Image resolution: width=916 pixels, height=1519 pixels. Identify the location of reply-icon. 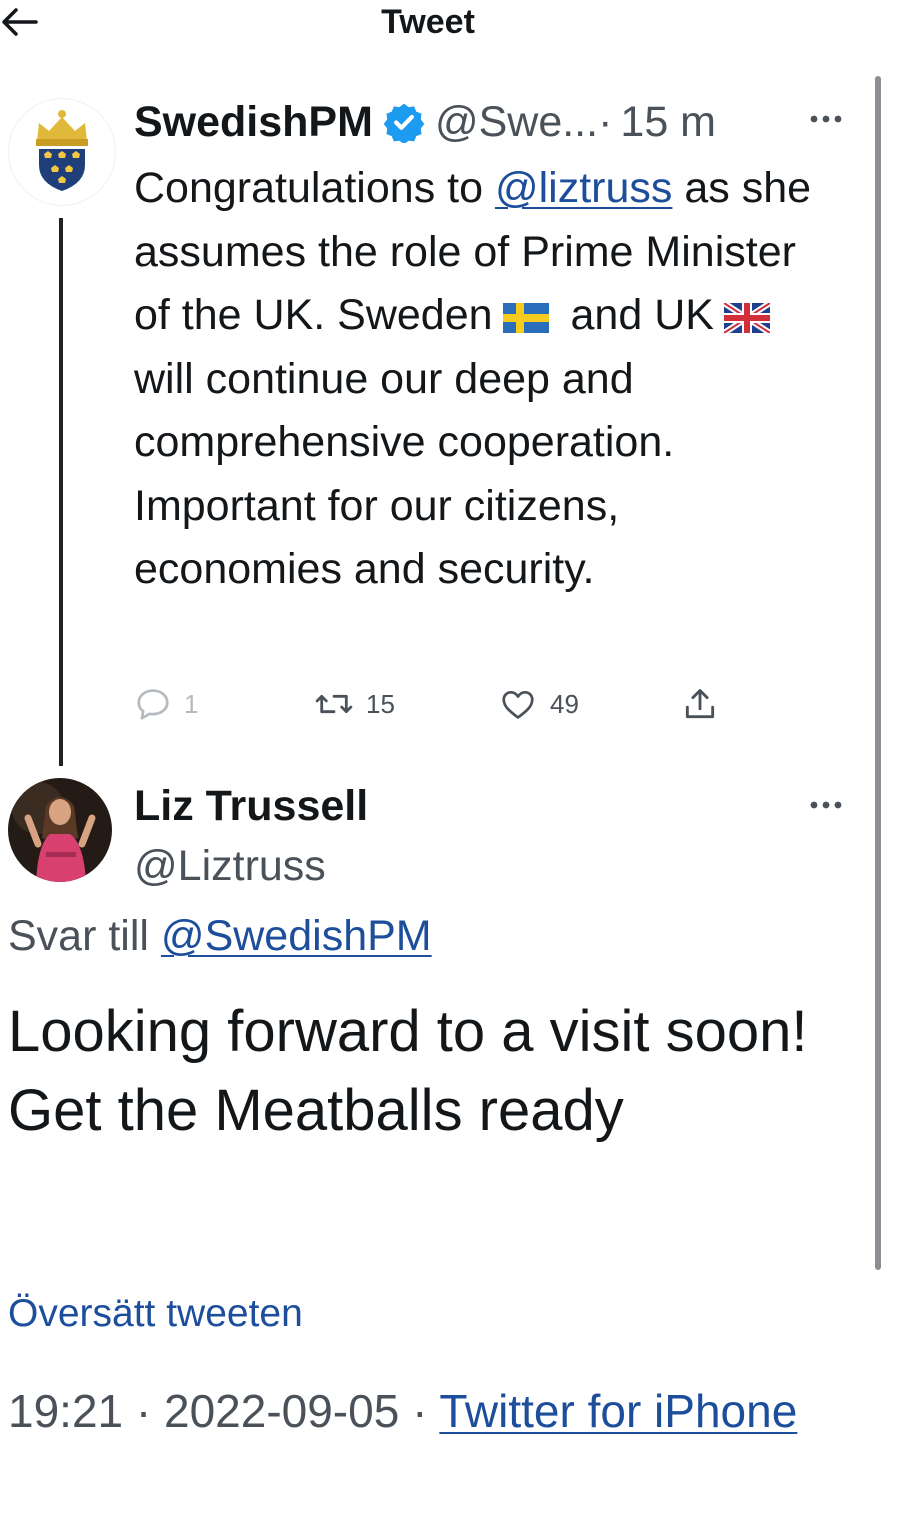
(153, 704).